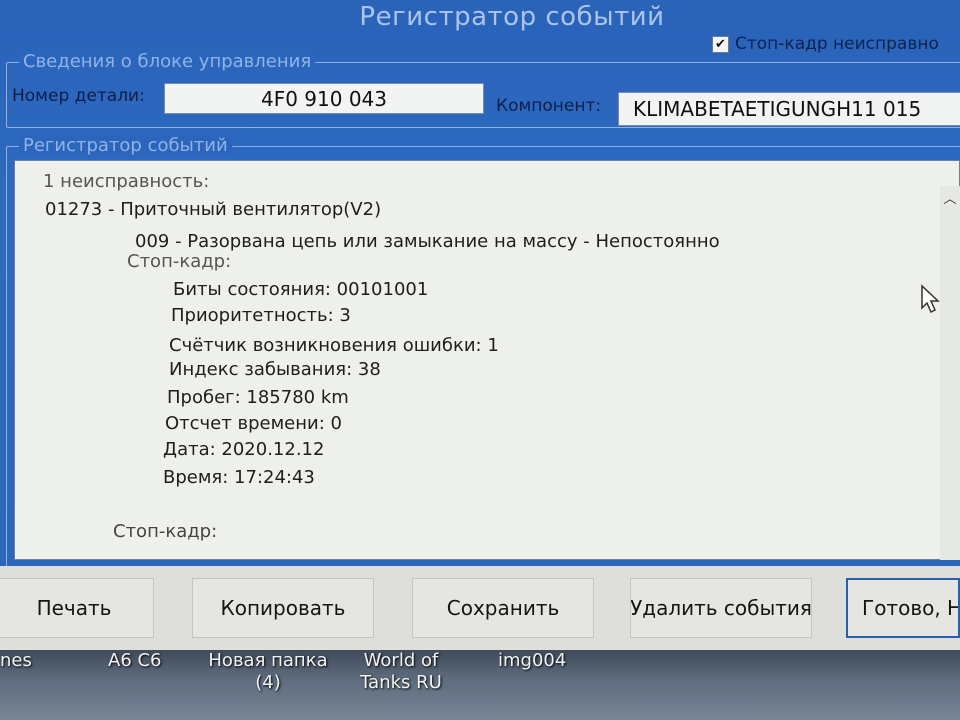  I want to click on log-scrollbar, so click(950, 373).